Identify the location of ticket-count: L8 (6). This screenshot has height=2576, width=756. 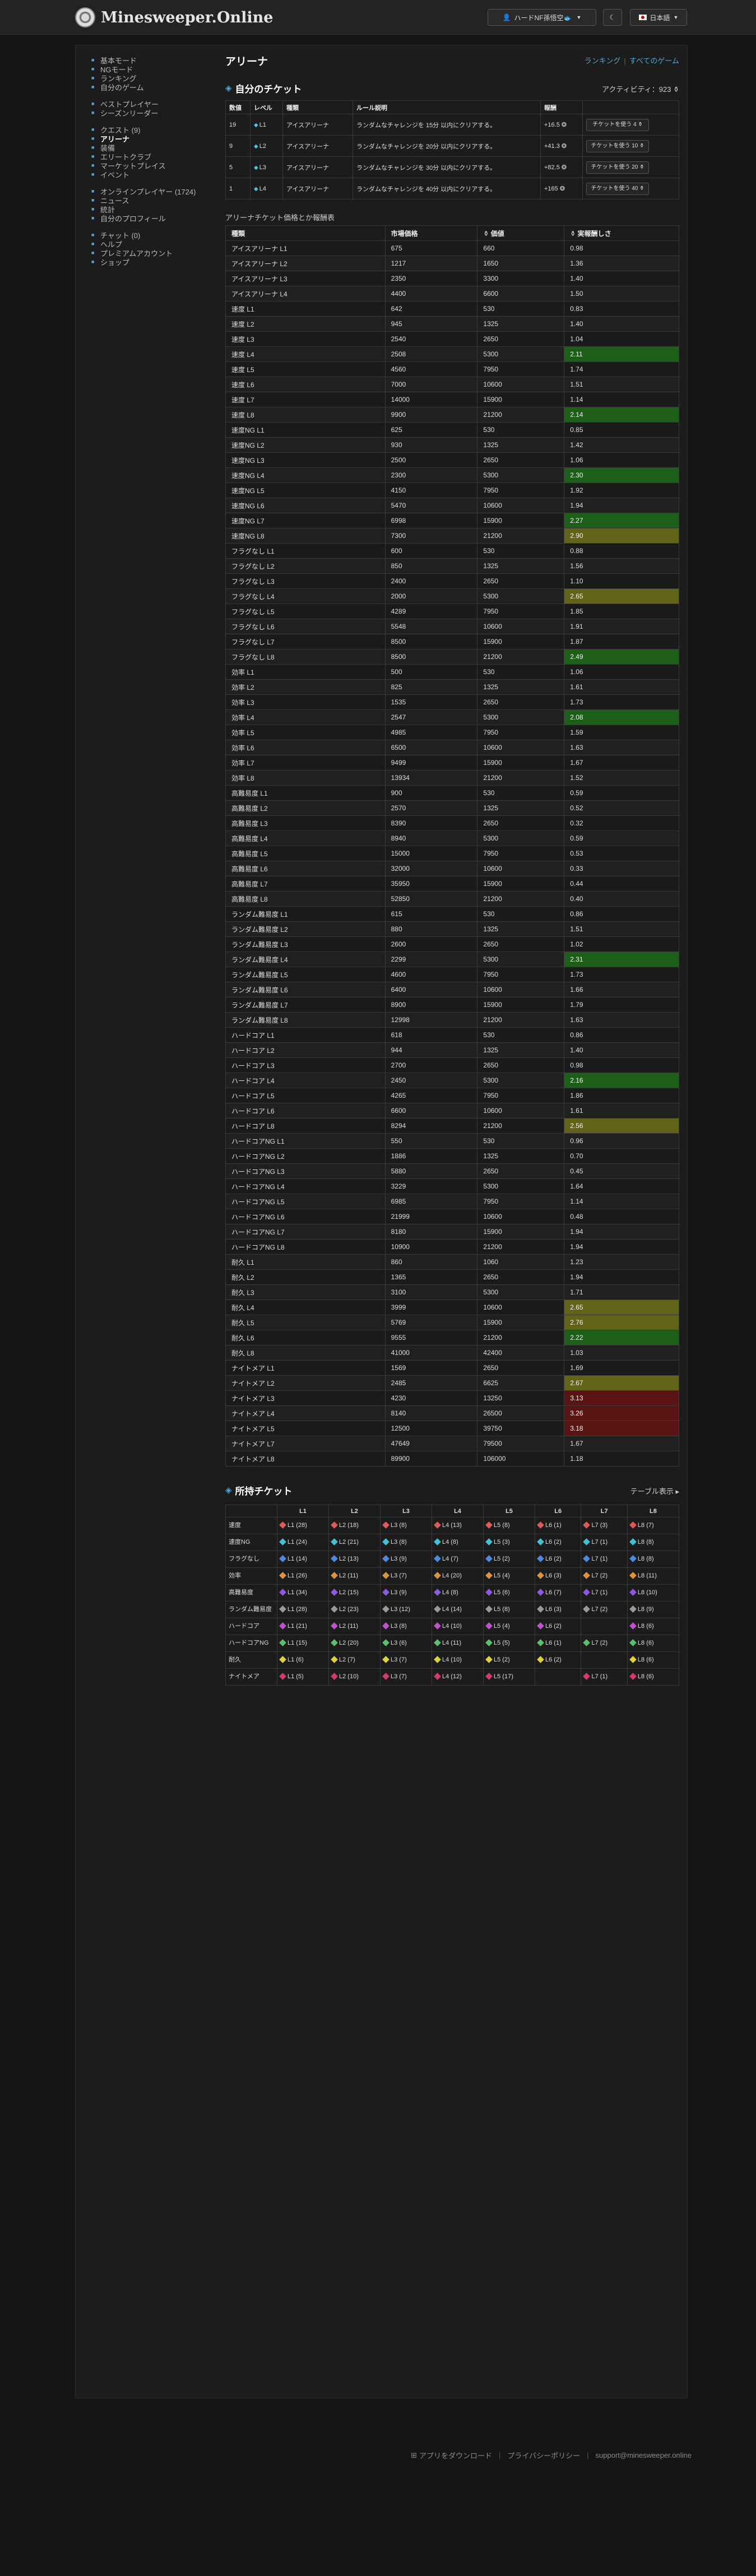
(641, 1677).